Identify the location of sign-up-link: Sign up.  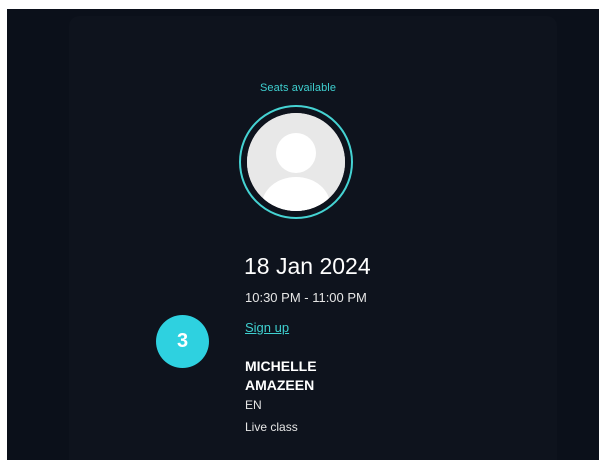
(267, 327).